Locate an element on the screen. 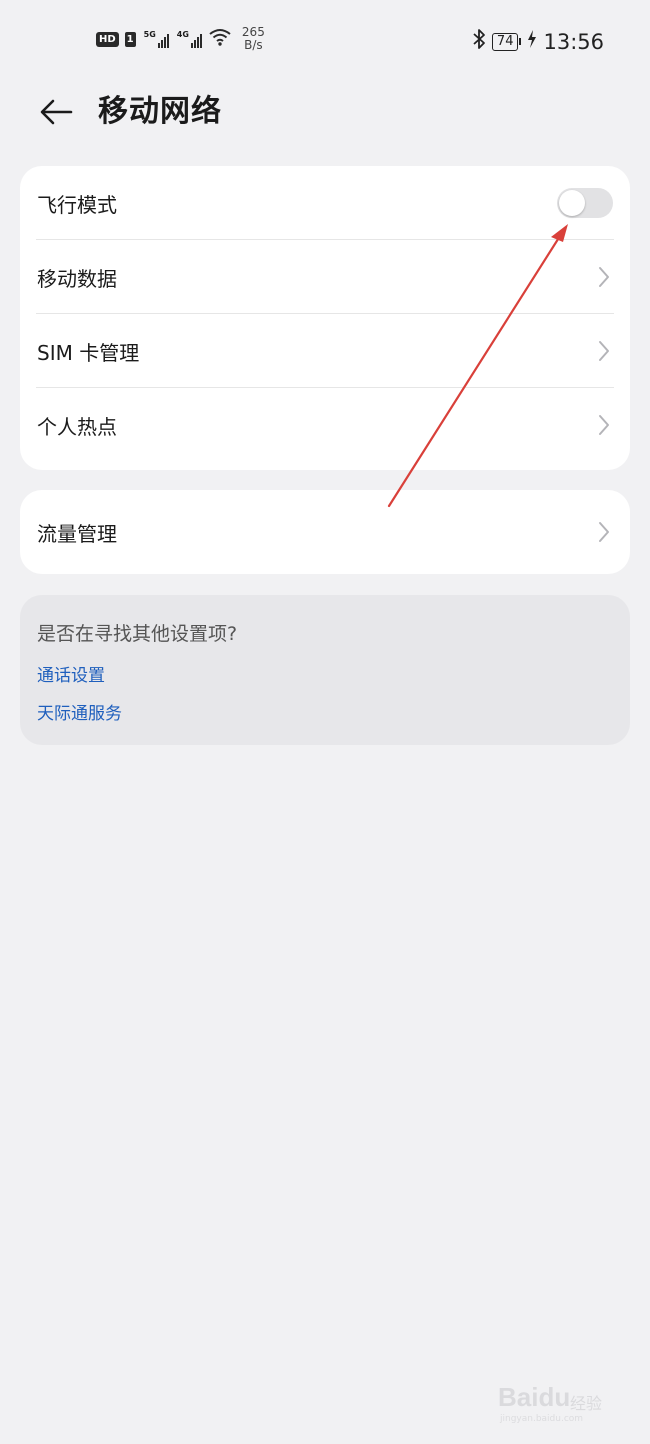 The width and height of the screenshot is (650, 1444). page-header: 移动网络 is located at coordinates (325, 112).